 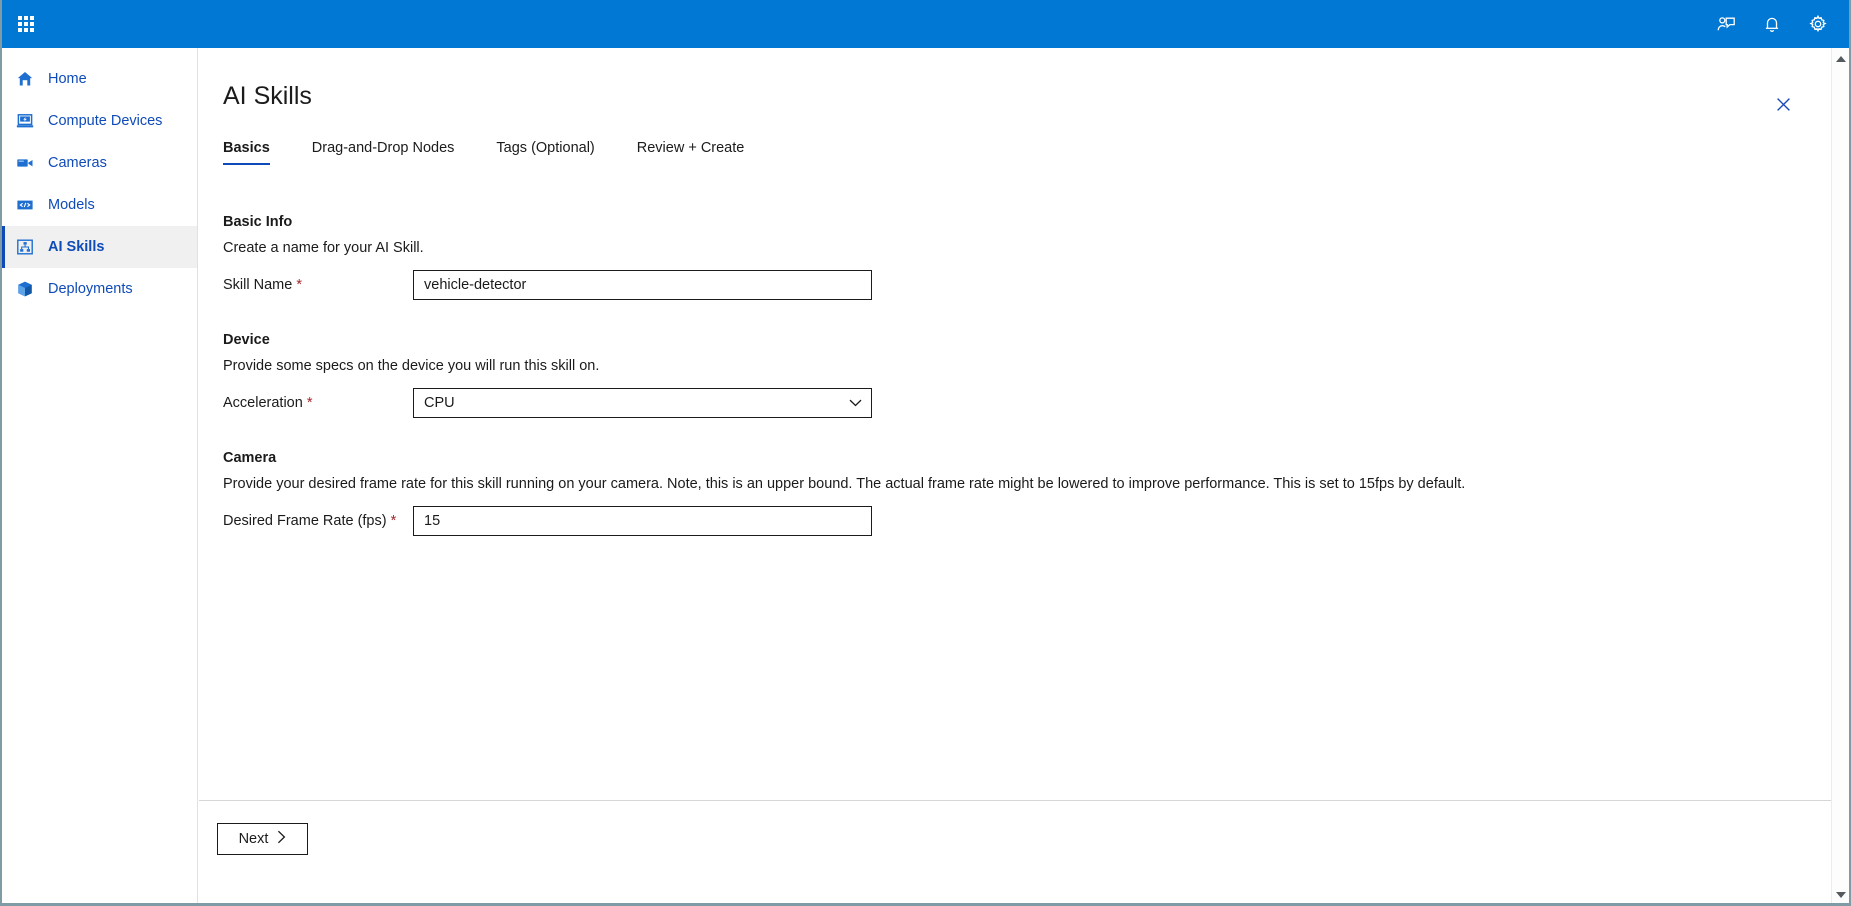 I want to click on field-row-acceleration: Acceleration * CPU, so click(x=1016, y=403).